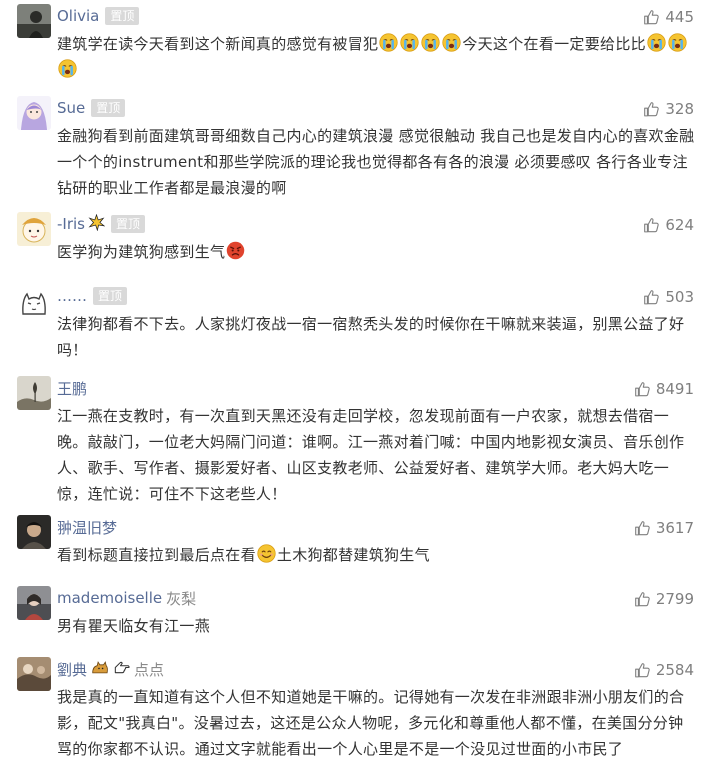 Image resolution: width=714 pixels, height=781 pixels. I want to click on username: 劉典, so click(72, 669).